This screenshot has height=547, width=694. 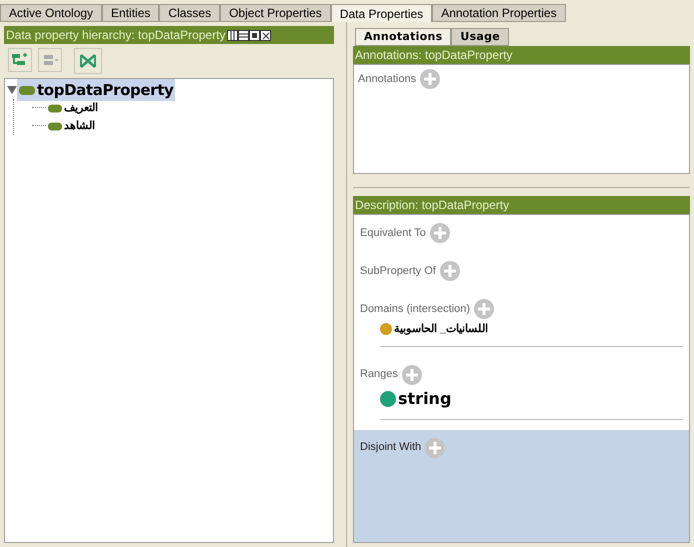 I want to click on add-sibling-button, so click(x=50, y=60).